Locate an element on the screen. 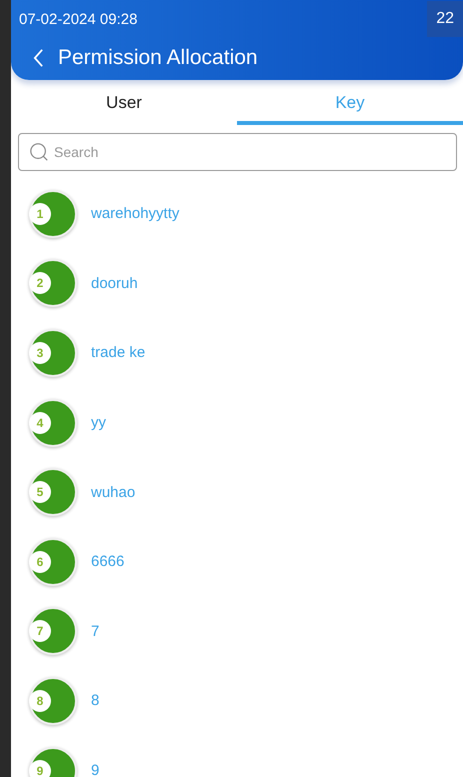 The width and height of the screenshot is (463, 777). number-badge: 9 is located at coordinates (53, 761).